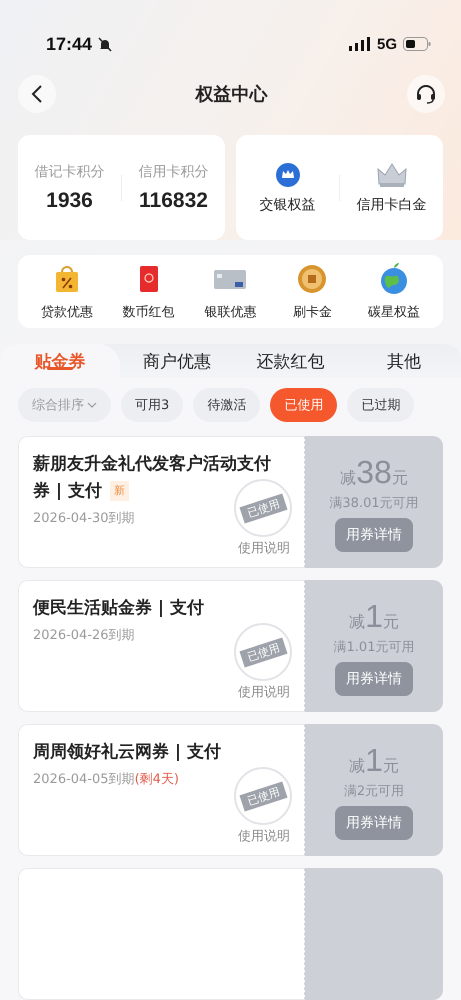 The height and width of the screenshot is (1000, 461). I want to click on service-button: 贷款优惠, so click(67, 292).